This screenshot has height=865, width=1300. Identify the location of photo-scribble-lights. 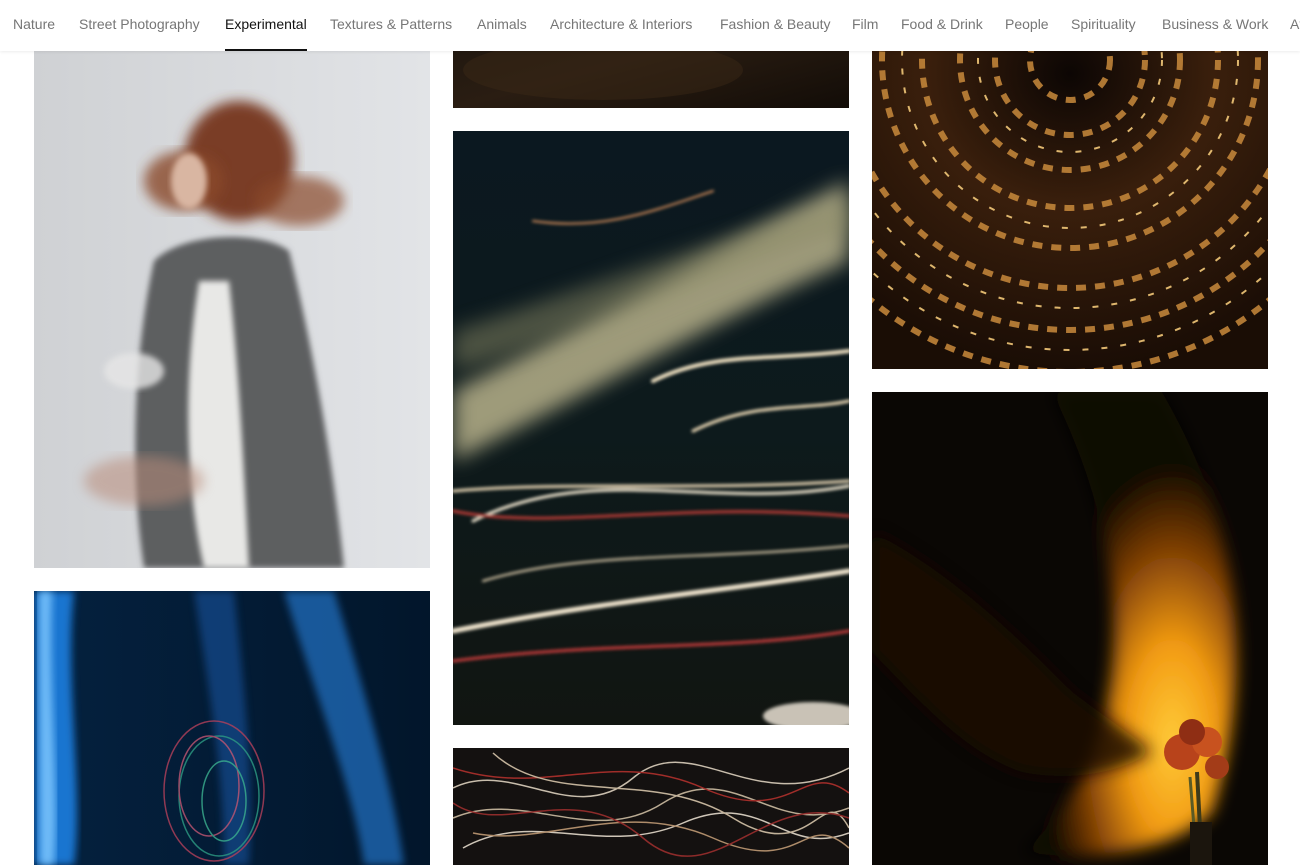
(651, 806).